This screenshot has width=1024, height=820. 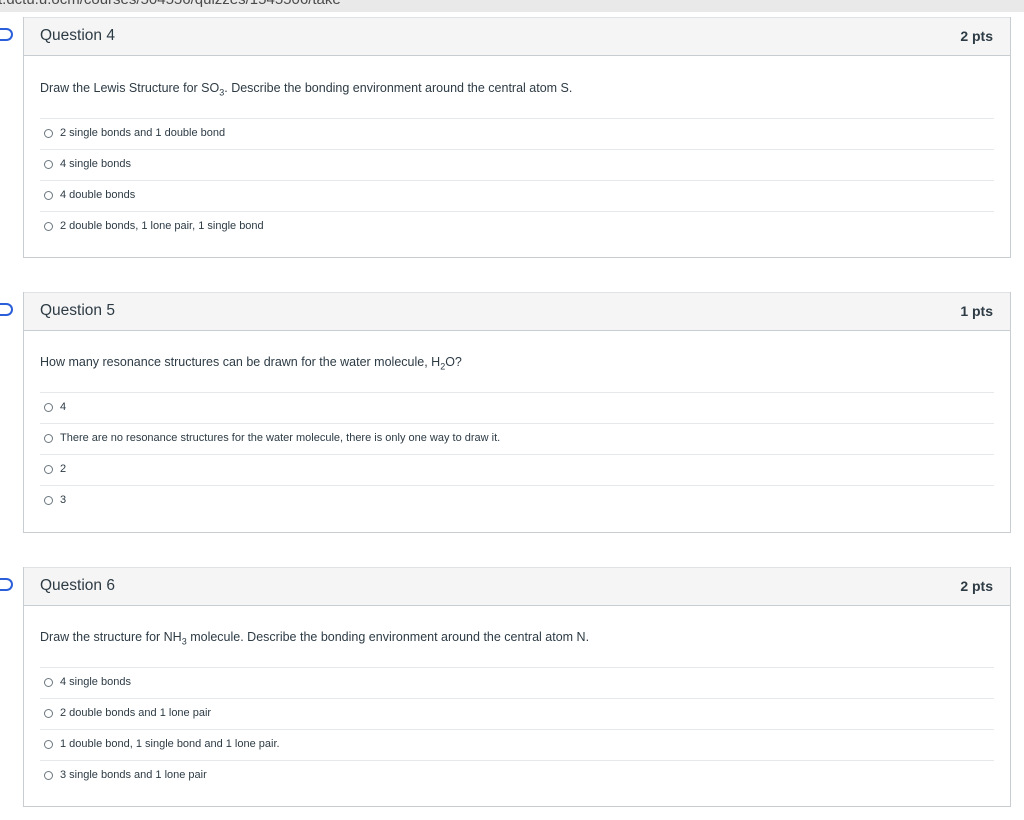 I want to click on answer-label: 3, so click(x=63, y=500).